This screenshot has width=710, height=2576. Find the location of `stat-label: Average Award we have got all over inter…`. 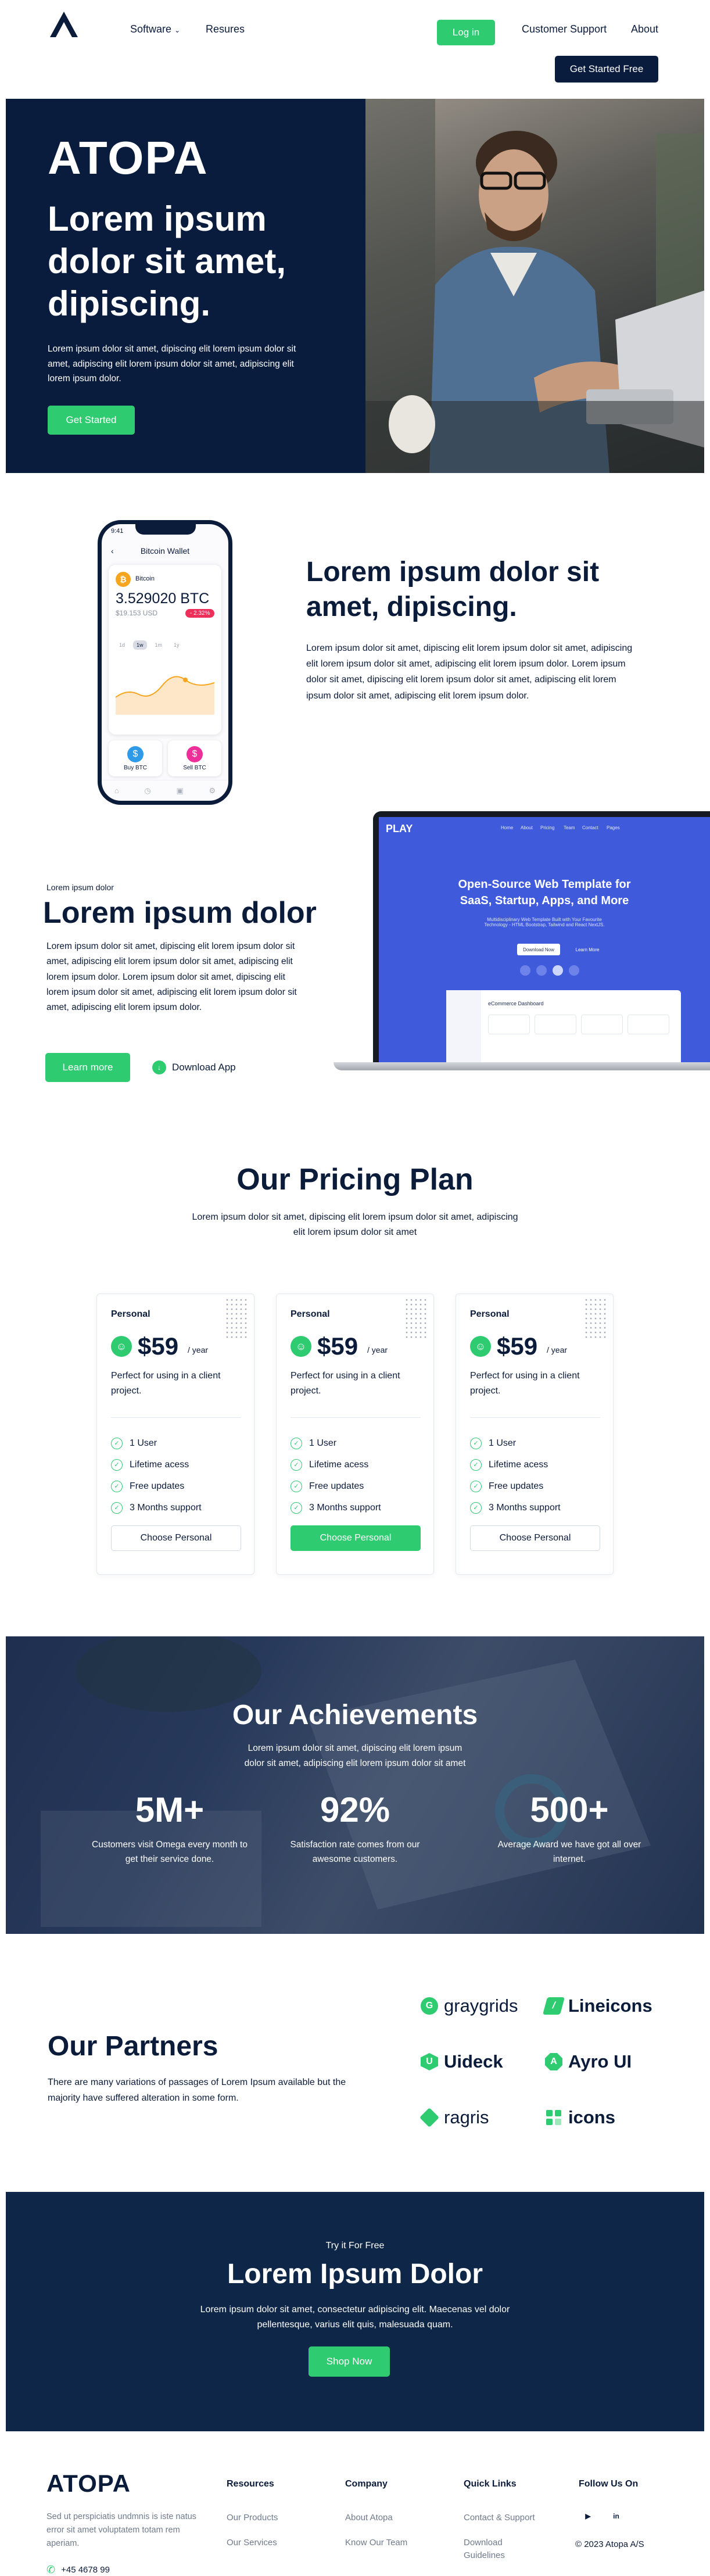

stat-label: Average Award we have got all over inter… is located at coordinates (569, 1852).